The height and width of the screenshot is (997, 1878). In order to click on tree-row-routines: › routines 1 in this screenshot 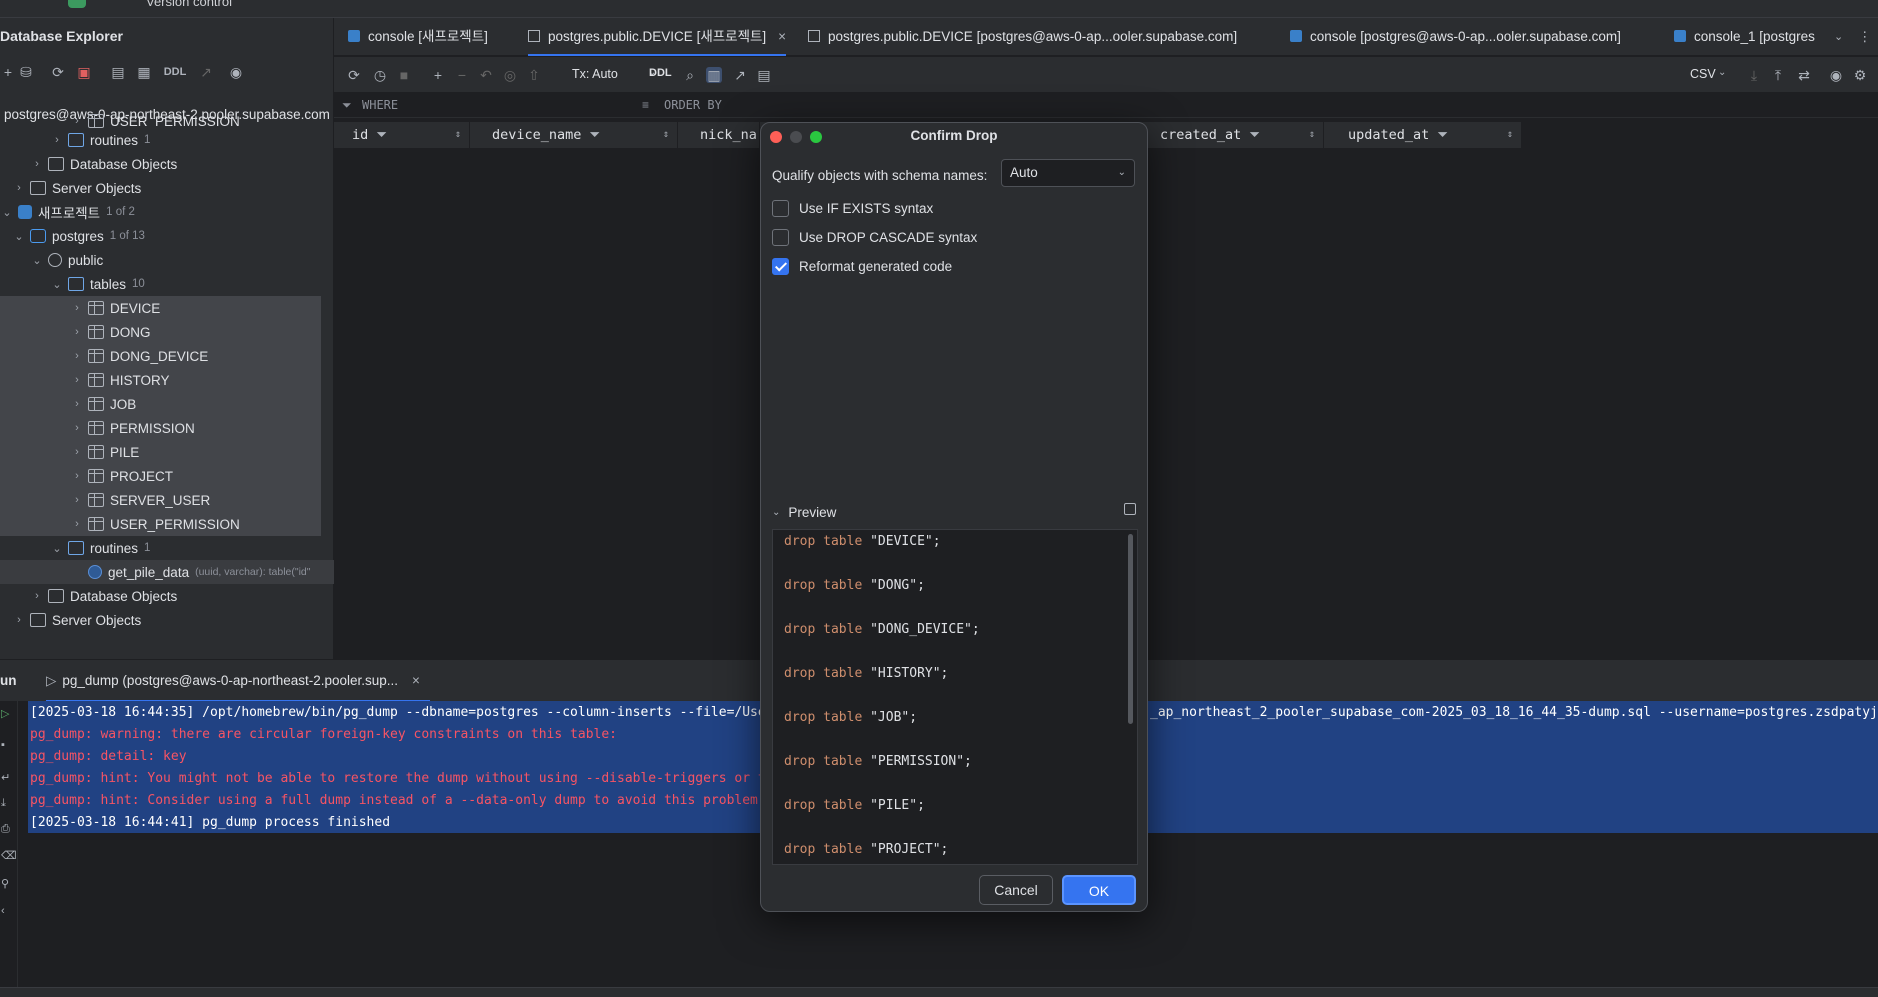, I will do `click(167, 140)`.